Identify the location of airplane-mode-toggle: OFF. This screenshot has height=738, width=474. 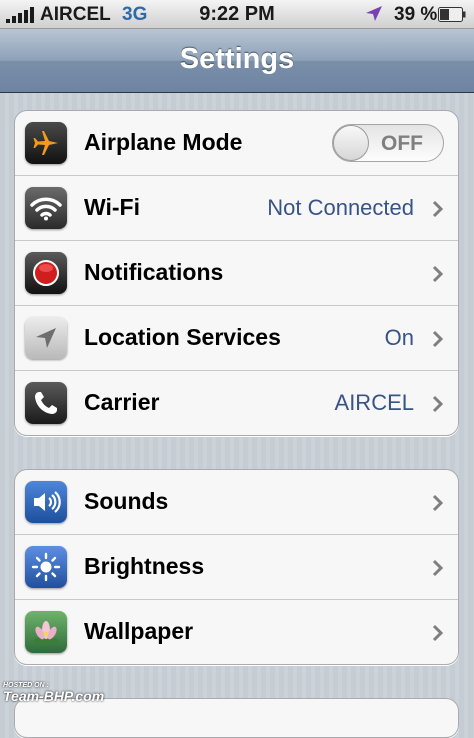
(388, 143).